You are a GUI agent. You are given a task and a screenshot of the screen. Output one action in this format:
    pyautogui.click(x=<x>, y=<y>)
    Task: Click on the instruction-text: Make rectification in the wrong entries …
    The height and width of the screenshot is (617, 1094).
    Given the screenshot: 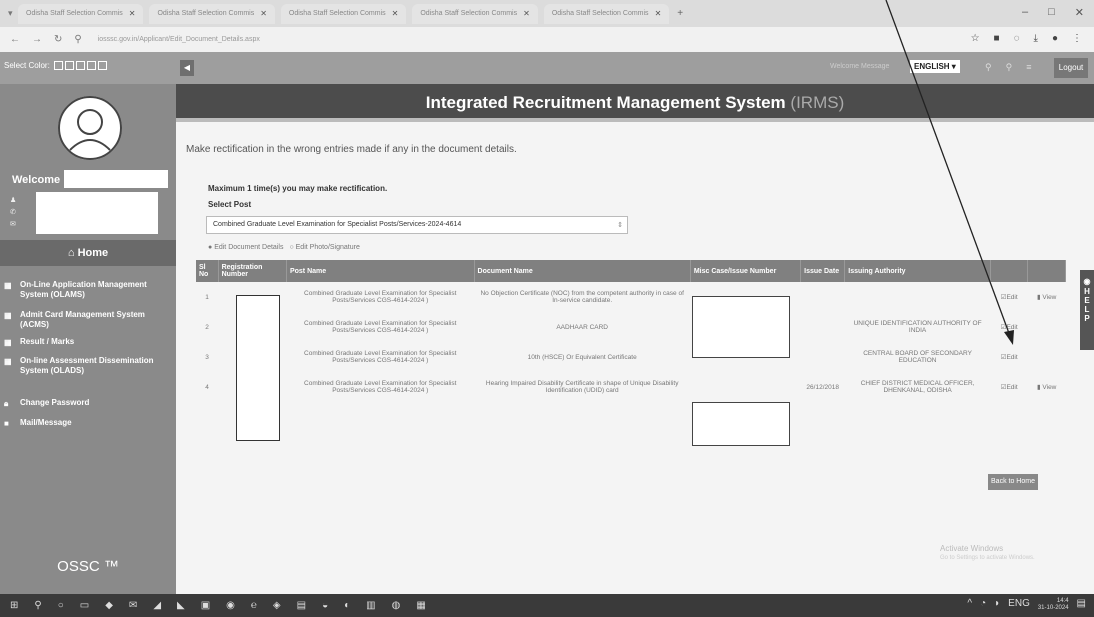 What is the action you would take?
    pyautogui.click(x=351, y=149)
    